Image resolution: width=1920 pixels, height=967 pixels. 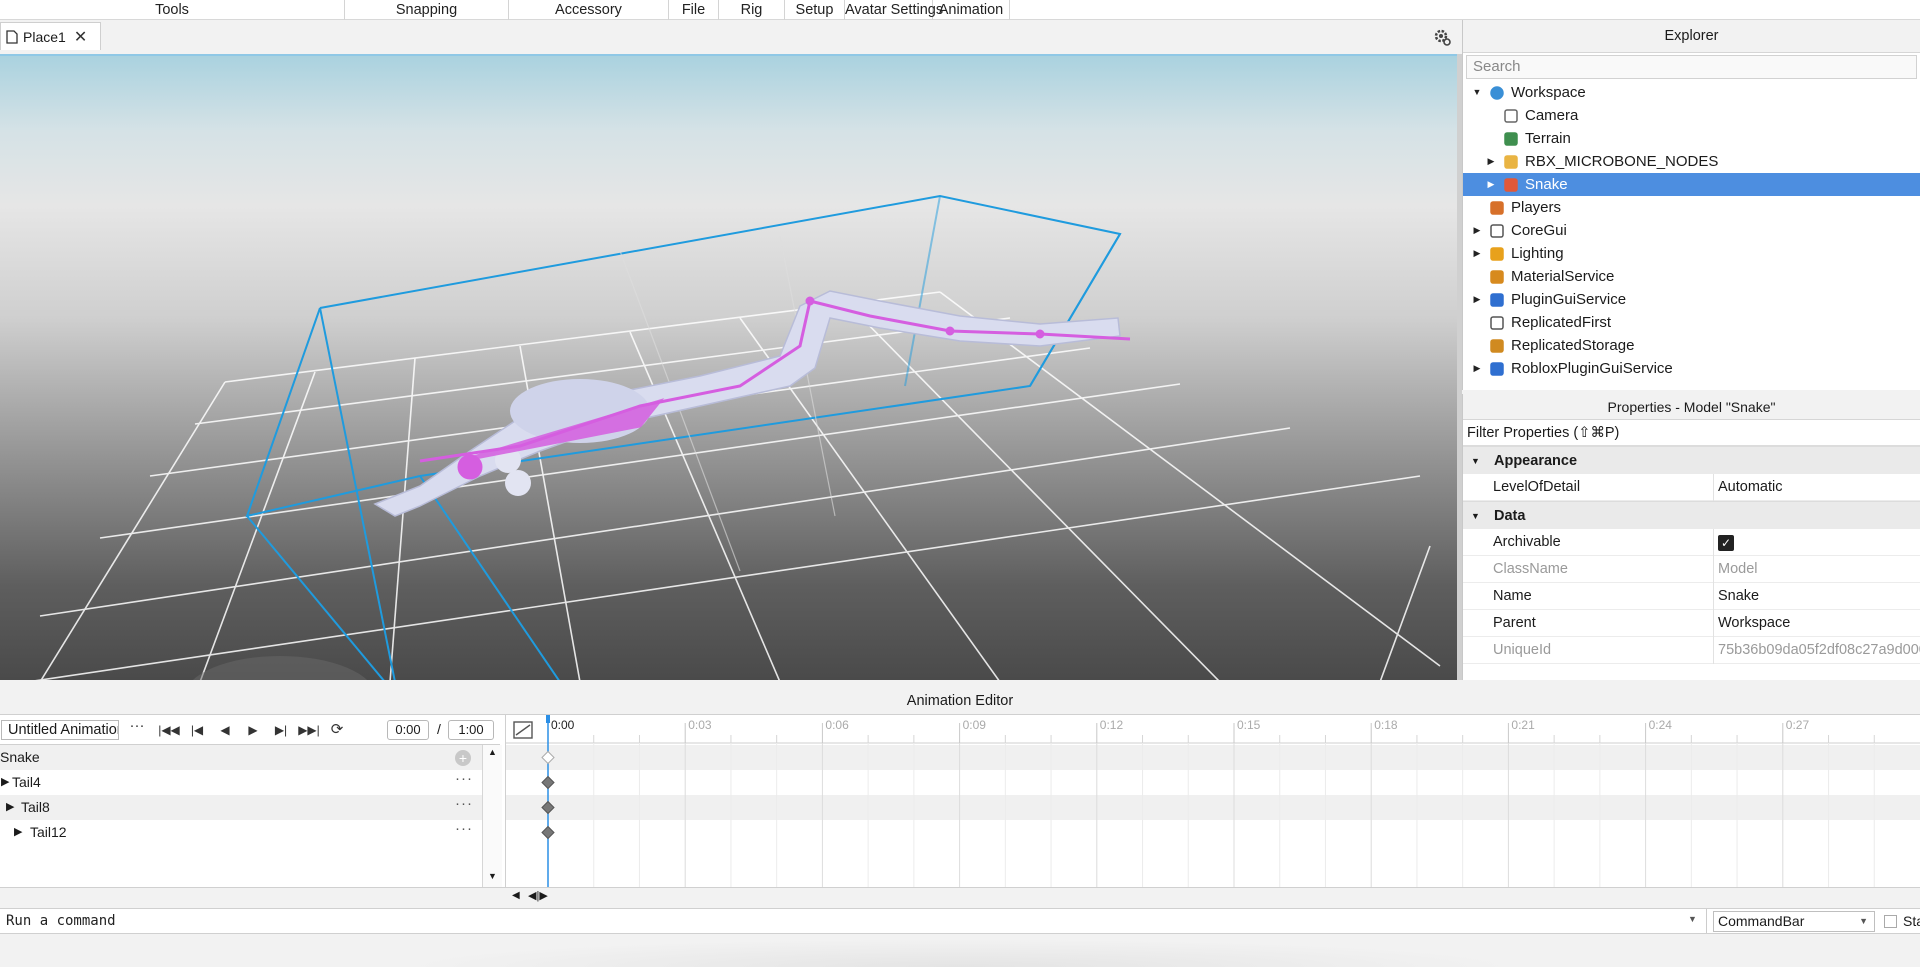 What do you see at coordinates (1497, 254) in the screenshot?
I see `lightbulb-icon` at bounding box center [1497, 254].